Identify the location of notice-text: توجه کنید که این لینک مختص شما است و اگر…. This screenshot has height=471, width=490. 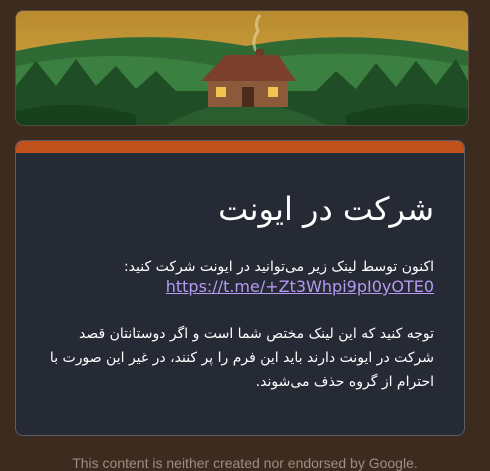
(241, 358).